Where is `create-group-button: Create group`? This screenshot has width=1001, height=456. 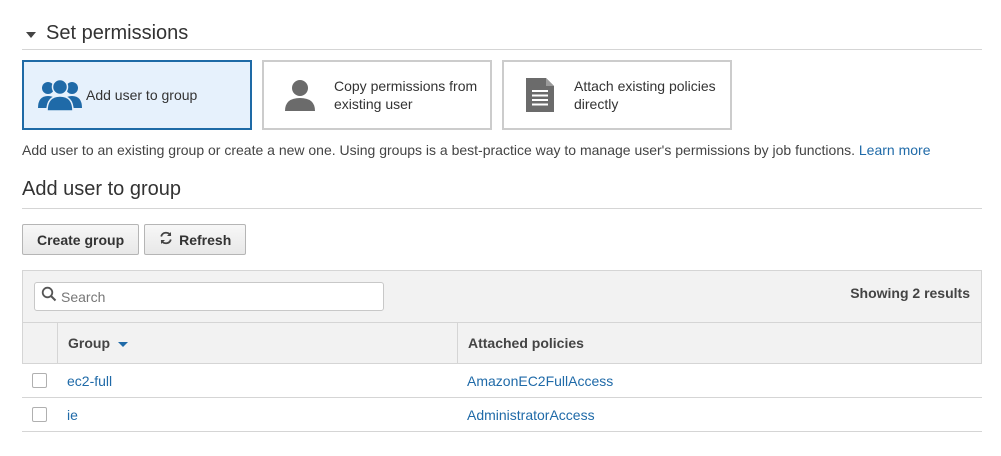 create-group-button: Create group is located at coordinates (81, 239).